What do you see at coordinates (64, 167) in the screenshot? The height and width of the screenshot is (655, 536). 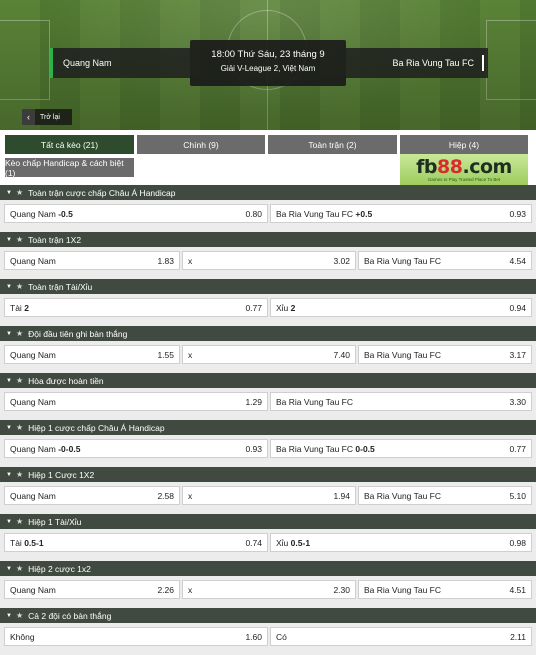 I see `tab-label: Kèo chấp Handicap & cách biệt (1)` at bounding box center [64, 167].